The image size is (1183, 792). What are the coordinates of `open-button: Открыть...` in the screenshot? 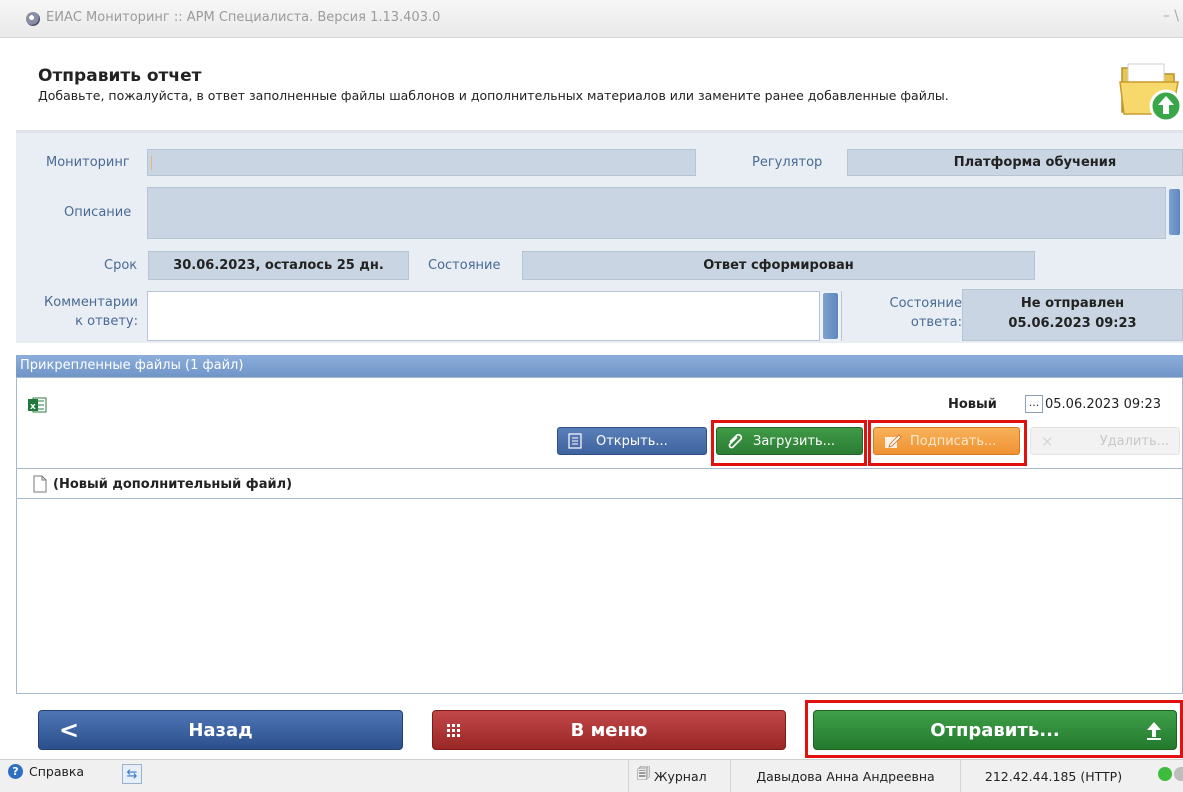 It's located at (632, 441).